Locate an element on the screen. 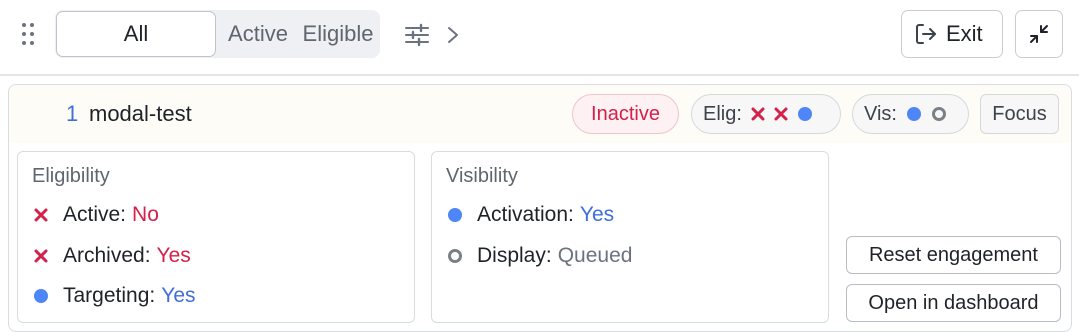 This screenshot has width=1079, height=332. filter-active-button: Active is located at coordinates (258, 34).